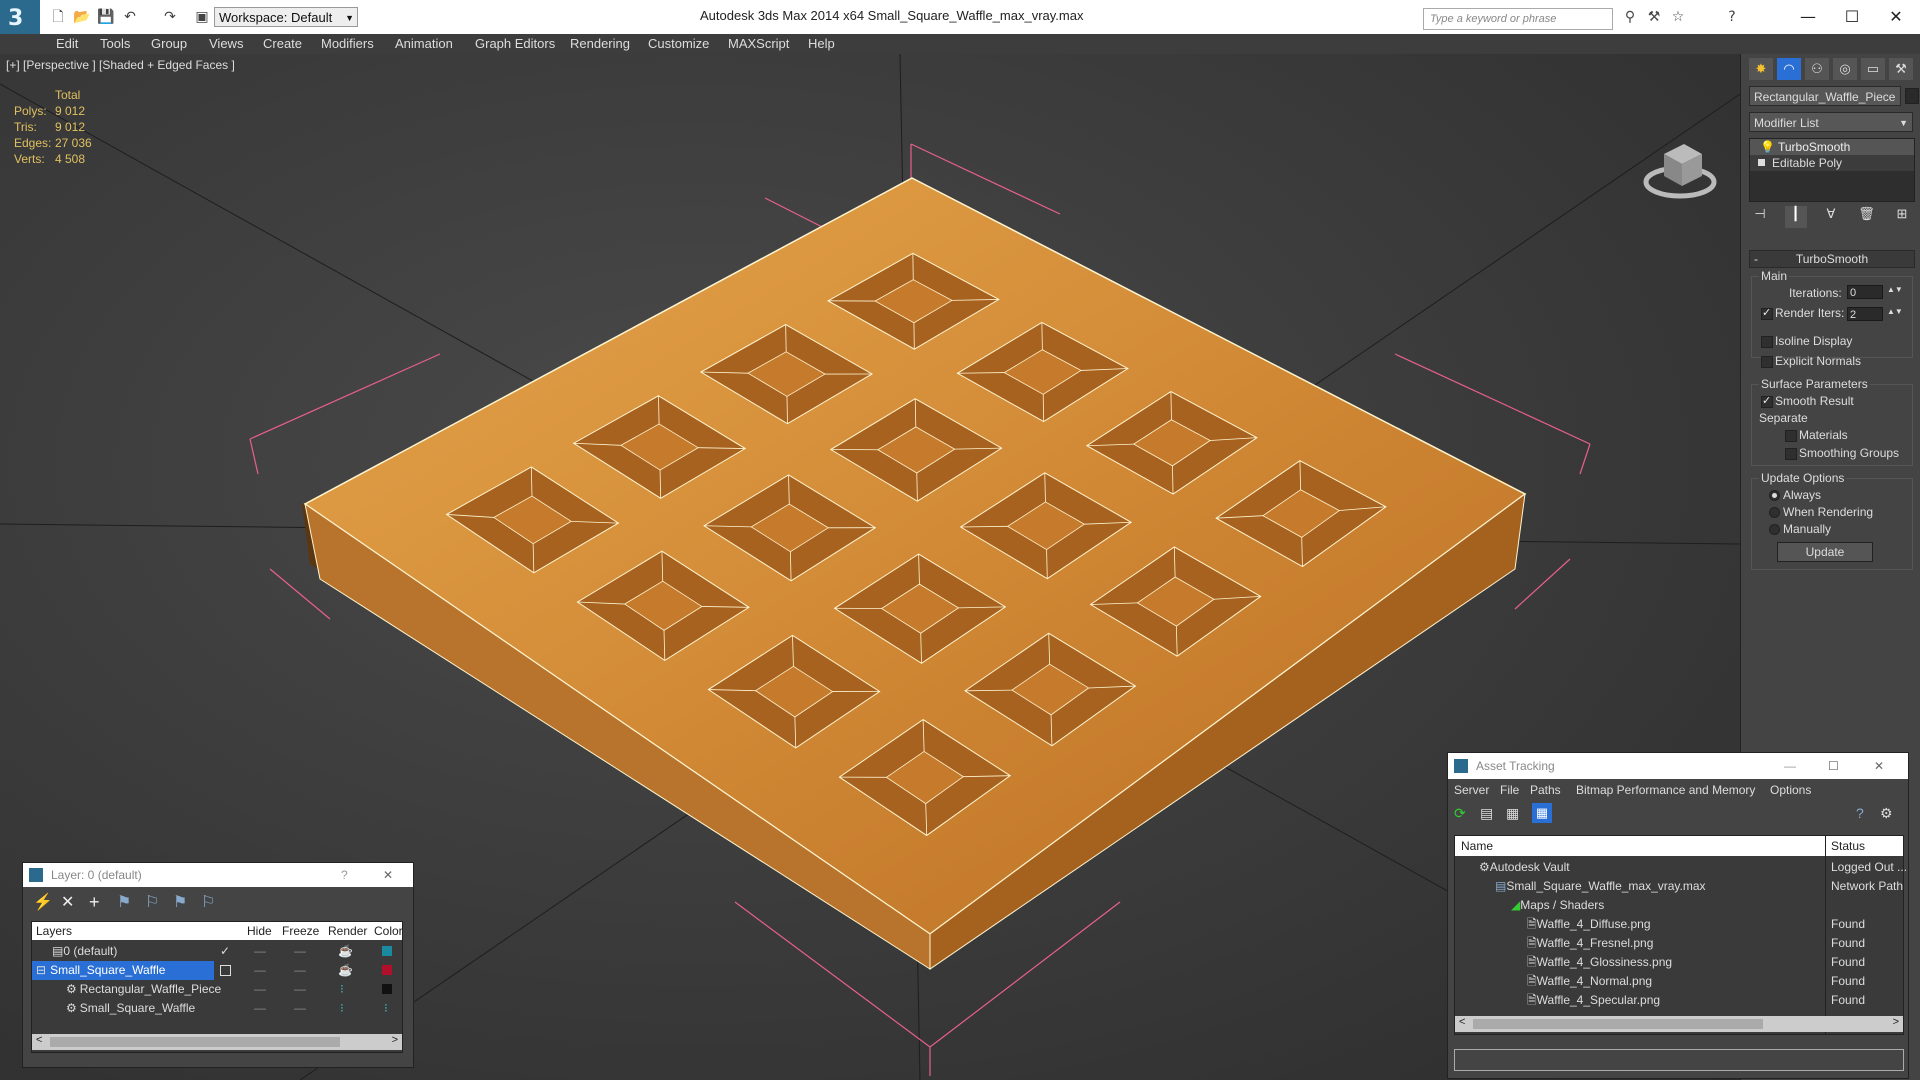 The image size is (1920, 1080). I want to click on add-layer-icon: +, so click(99, 902).